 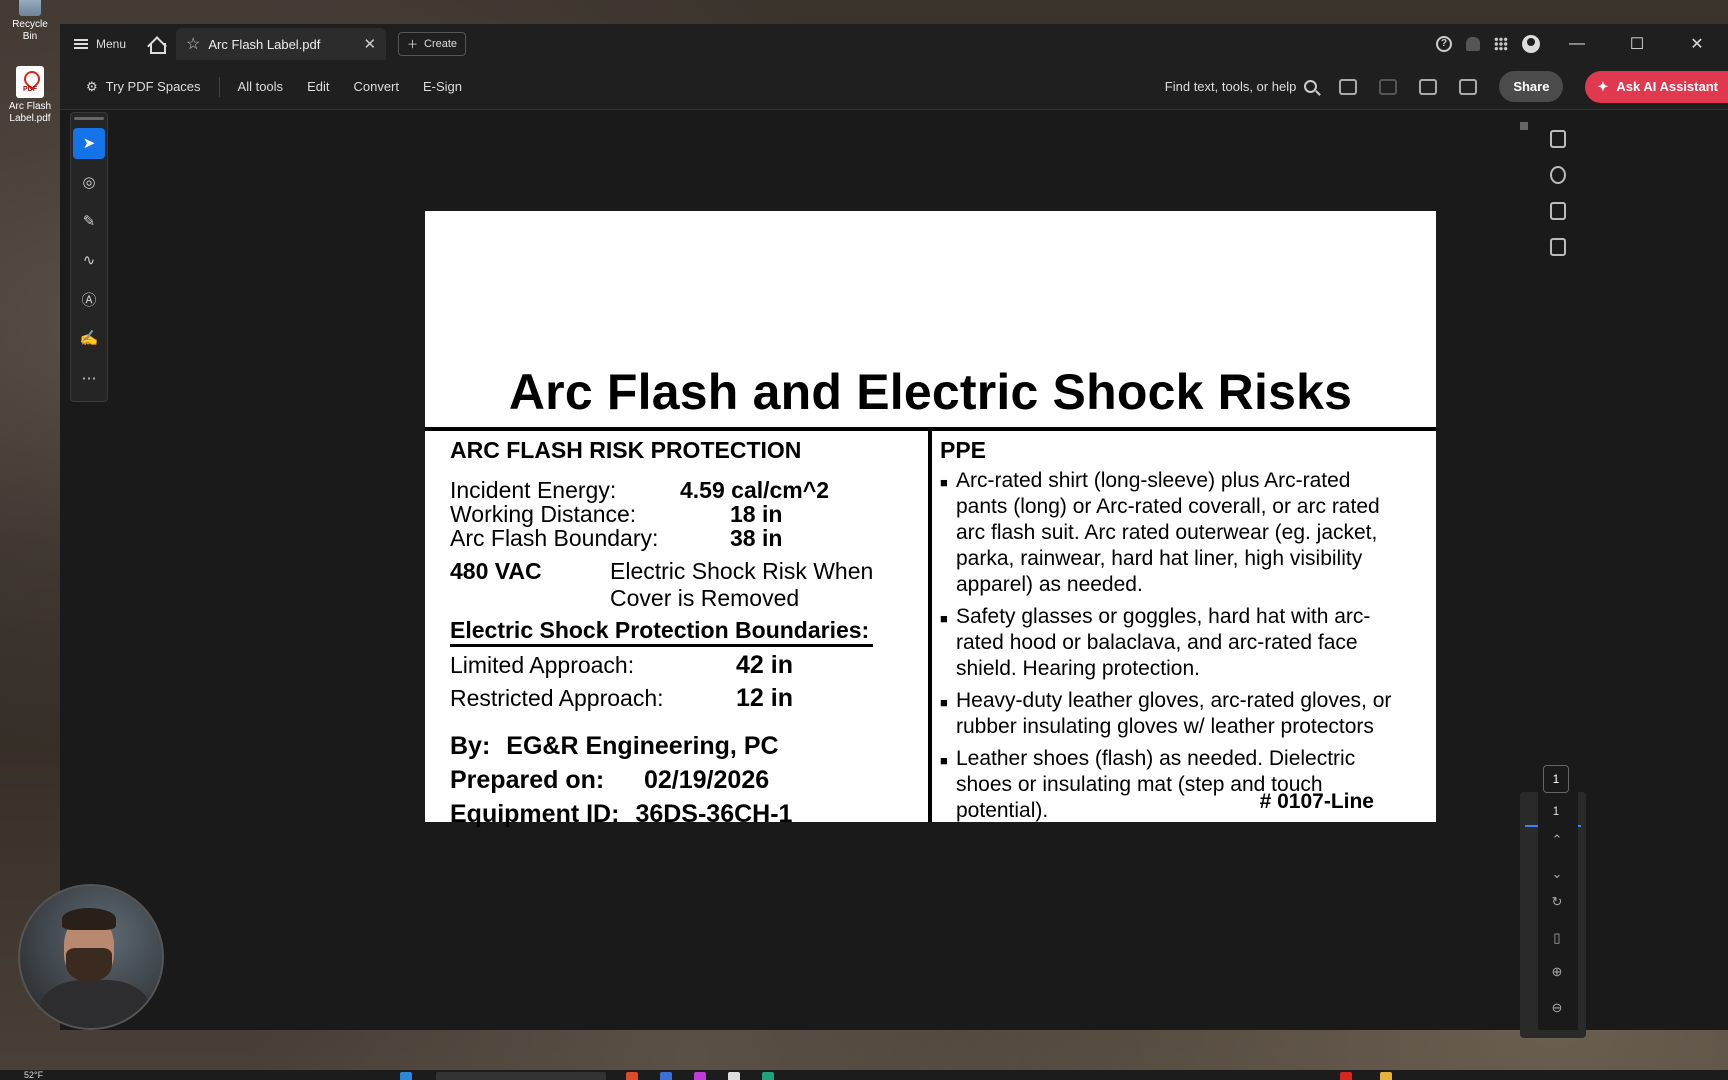 I want to click on voltage-value: 480 VAC, so click(x=496, y=571).